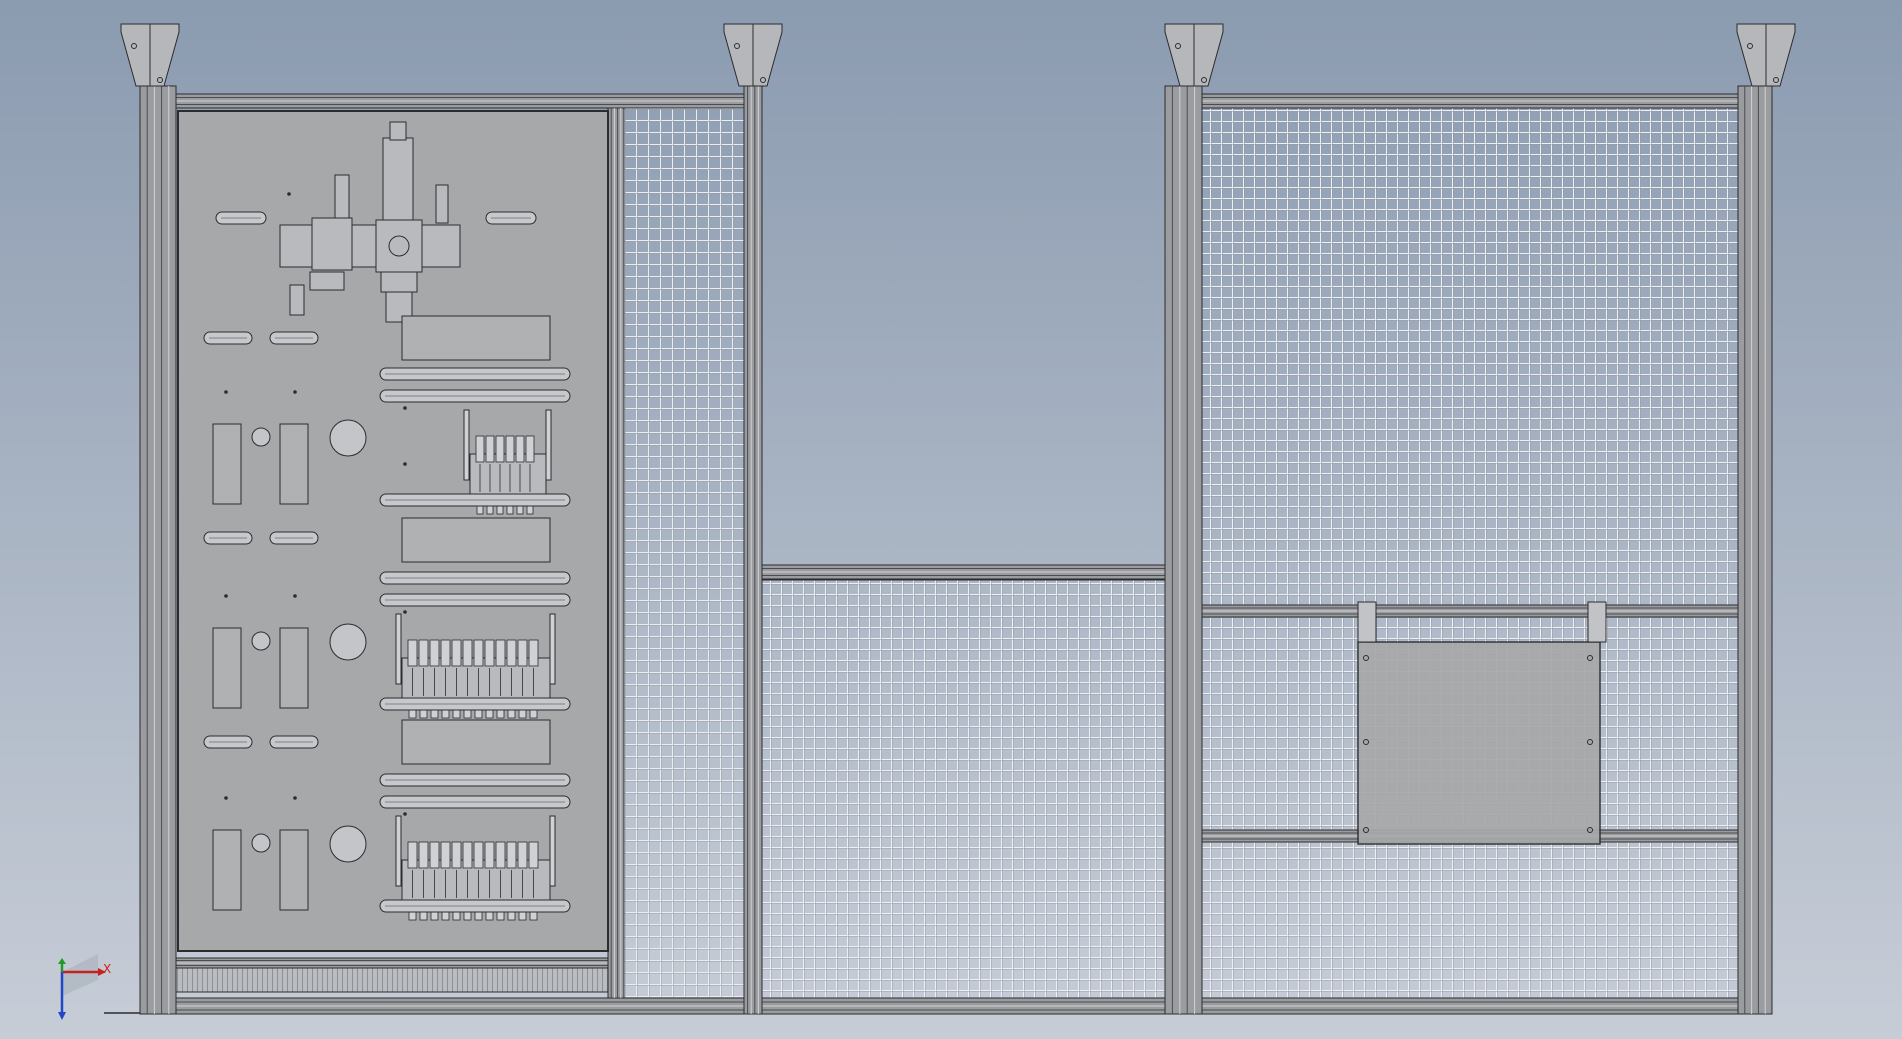 This screenshot has height=1039, width=1902. I want to click on mesh-panel-left-narrow, so click(685, 553).